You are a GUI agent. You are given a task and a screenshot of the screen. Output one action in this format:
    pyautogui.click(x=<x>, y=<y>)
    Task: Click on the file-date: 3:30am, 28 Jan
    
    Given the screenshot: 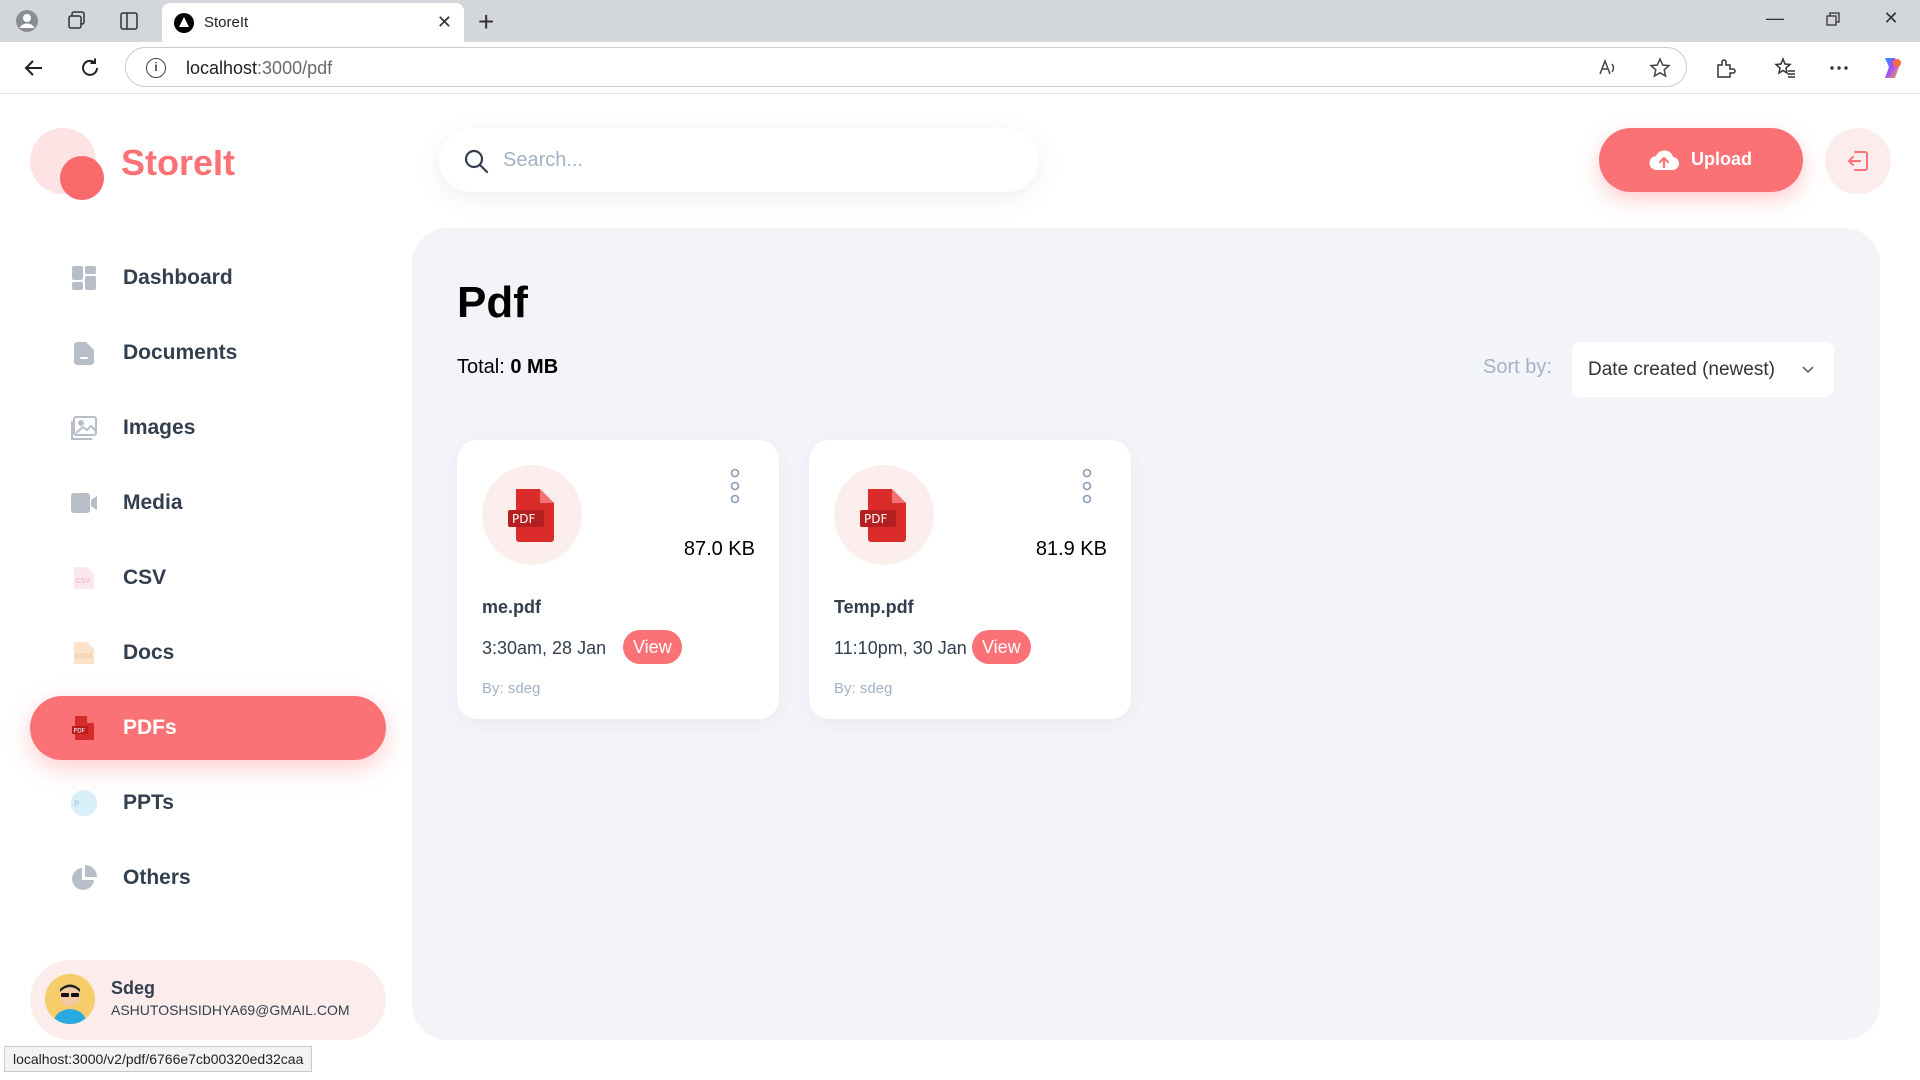 What is the action you would take?
    pyautogui.click(x=544, y=648)
    